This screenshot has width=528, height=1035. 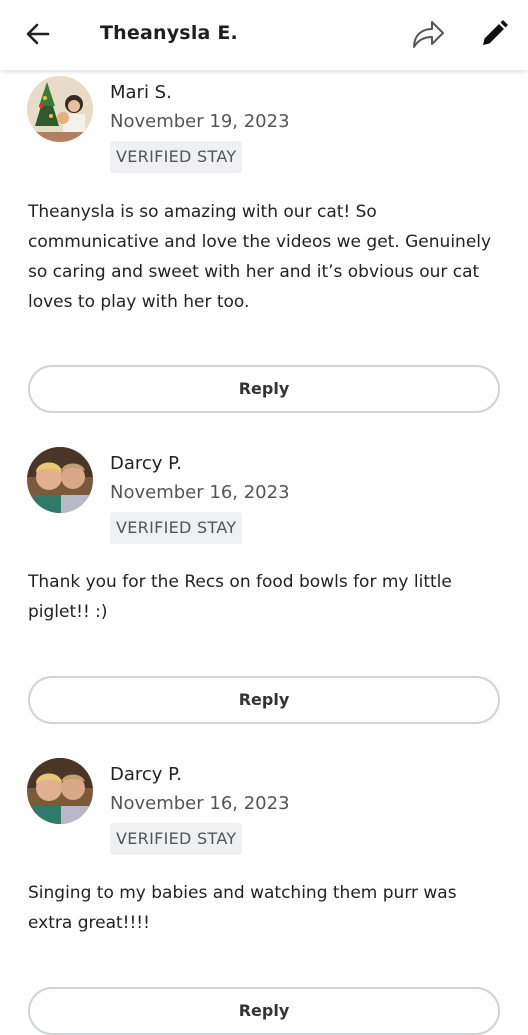 I want to click on share-icon, so click(x=428, y=34).